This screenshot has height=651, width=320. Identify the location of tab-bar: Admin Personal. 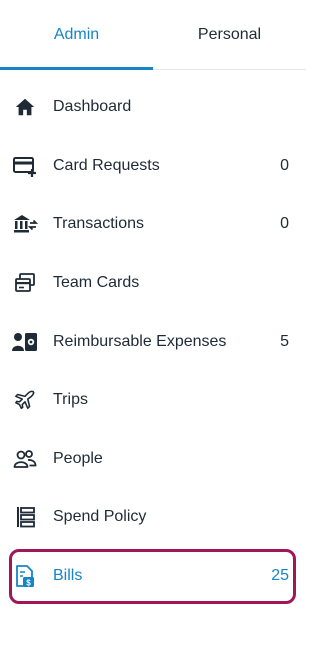
(153, 35).